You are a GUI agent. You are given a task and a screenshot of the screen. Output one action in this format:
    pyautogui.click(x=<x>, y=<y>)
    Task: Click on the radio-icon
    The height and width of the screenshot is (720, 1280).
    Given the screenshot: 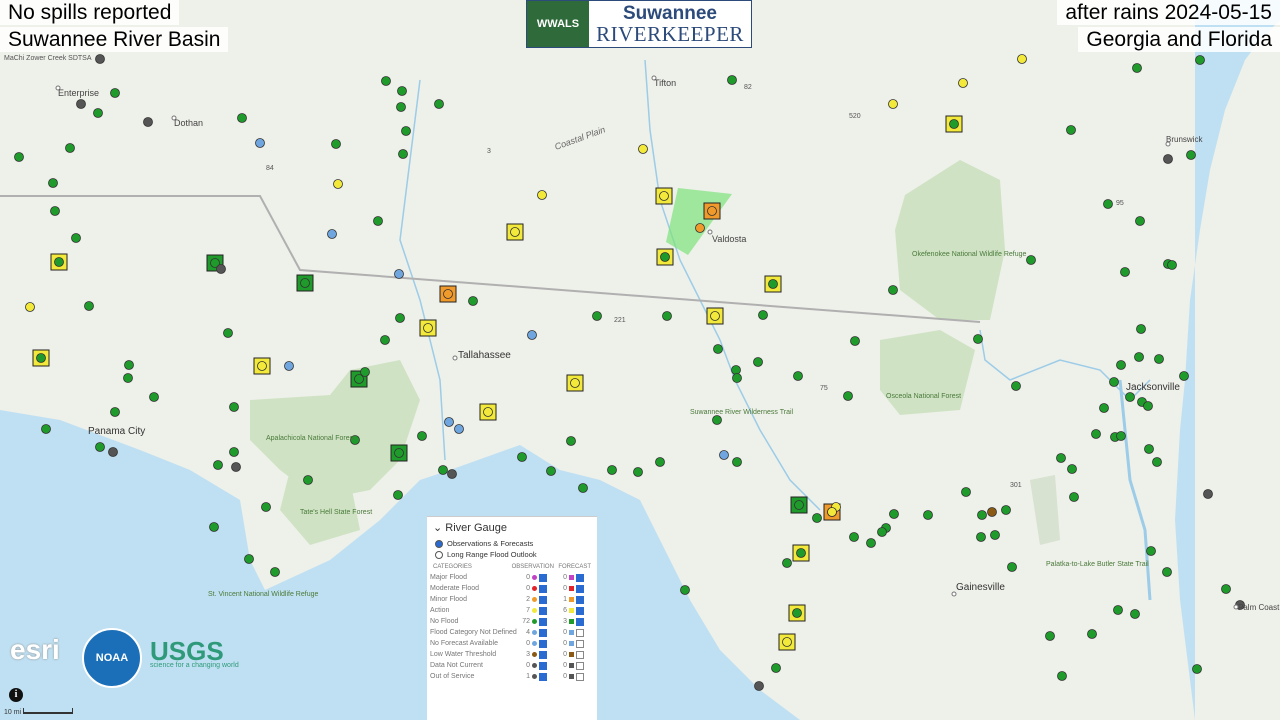 What is the action you would take?
    pyautogui.click(x=439, y=554)
    